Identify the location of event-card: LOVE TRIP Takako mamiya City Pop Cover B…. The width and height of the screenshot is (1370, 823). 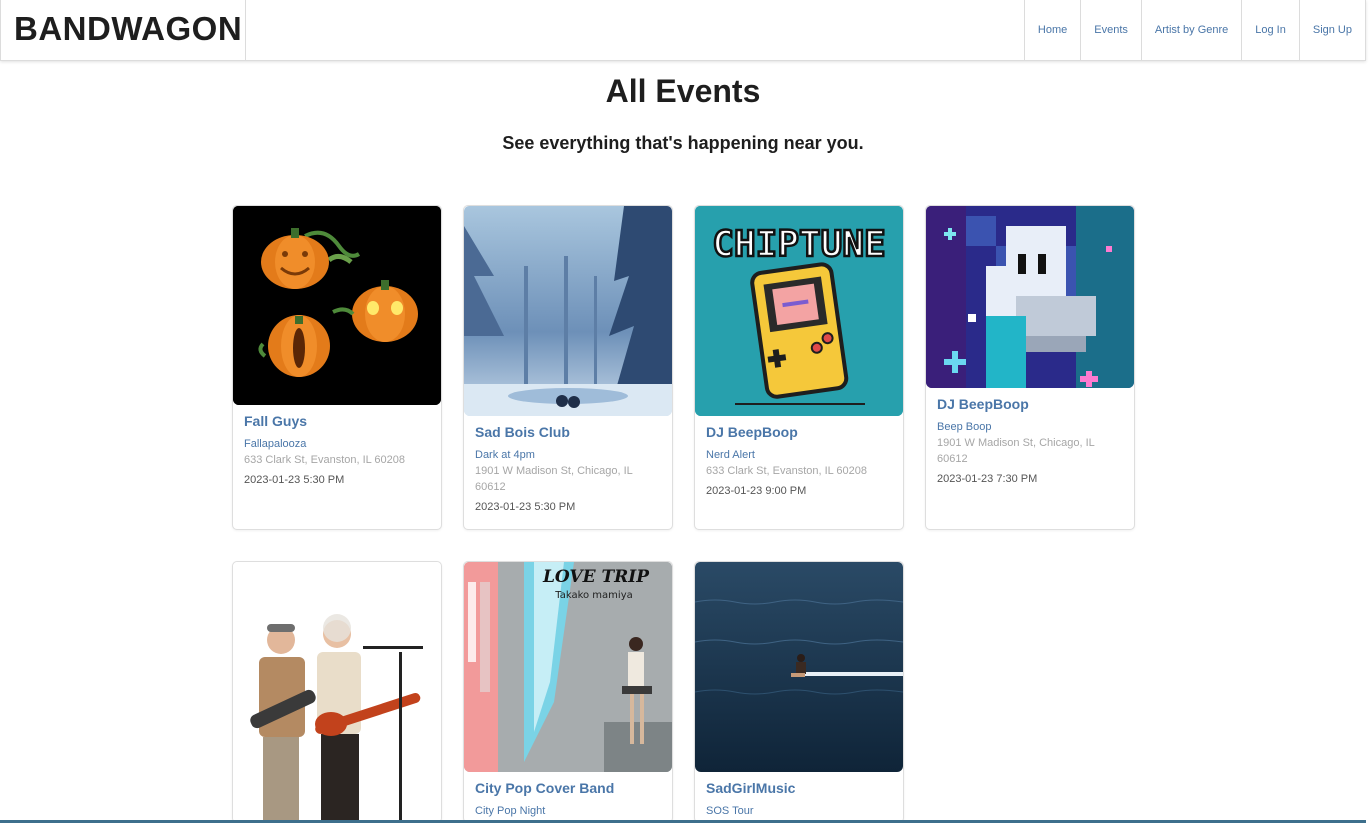
(568, 692).